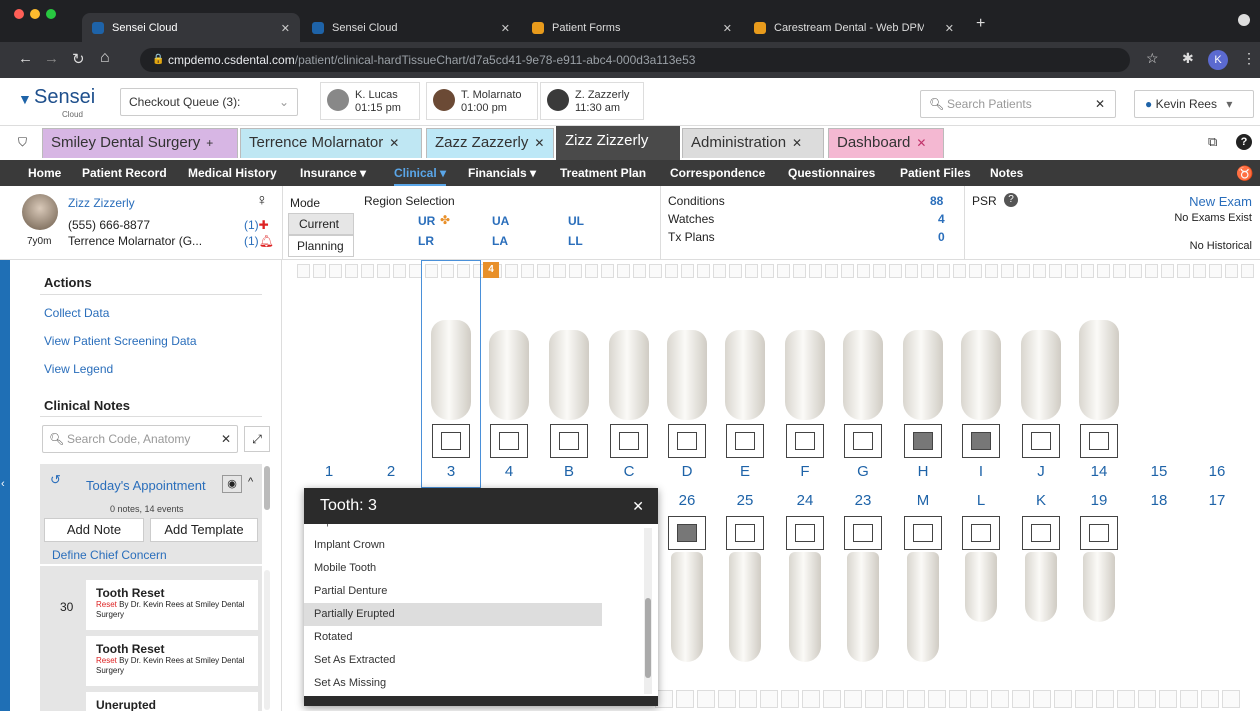 This screenshot has height=711, width=1260. What do you see at coordinates (923, 500) in the screenshot?
I see `tooth-number-M: M` at bounding box center [923, 500].